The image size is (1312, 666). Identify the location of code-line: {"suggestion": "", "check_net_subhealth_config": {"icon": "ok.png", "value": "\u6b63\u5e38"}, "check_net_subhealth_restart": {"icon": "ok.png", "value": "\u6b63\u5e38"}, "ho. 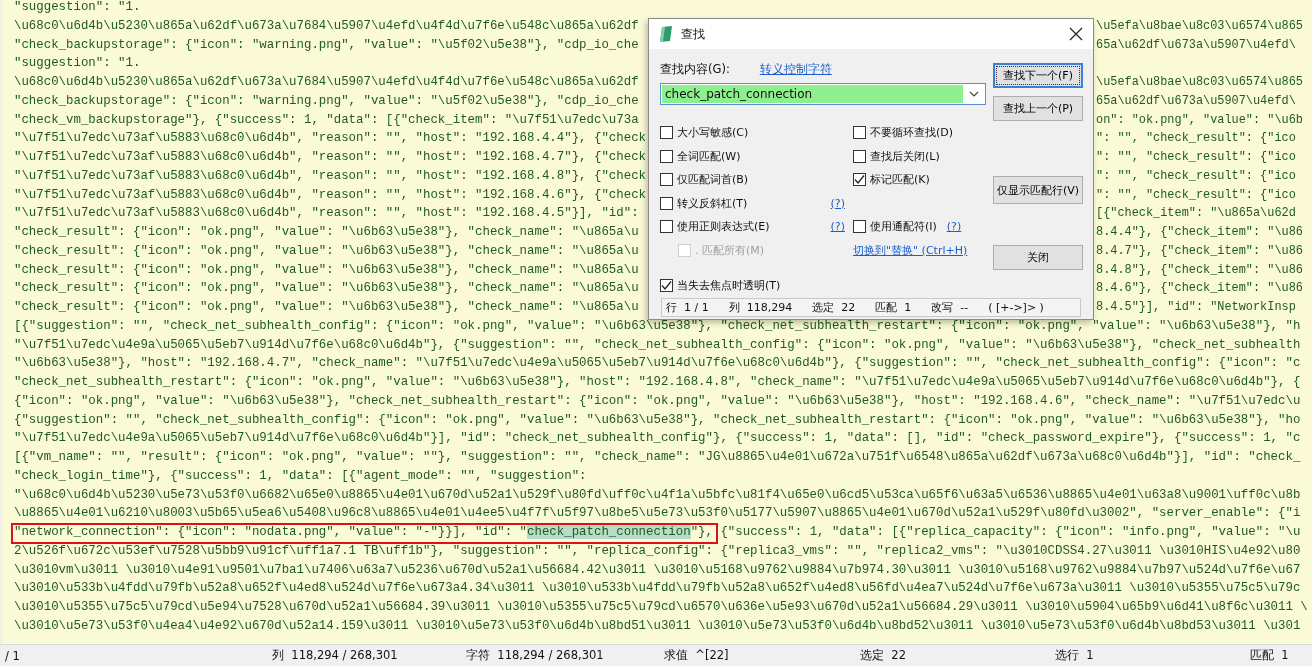
(657, 420).